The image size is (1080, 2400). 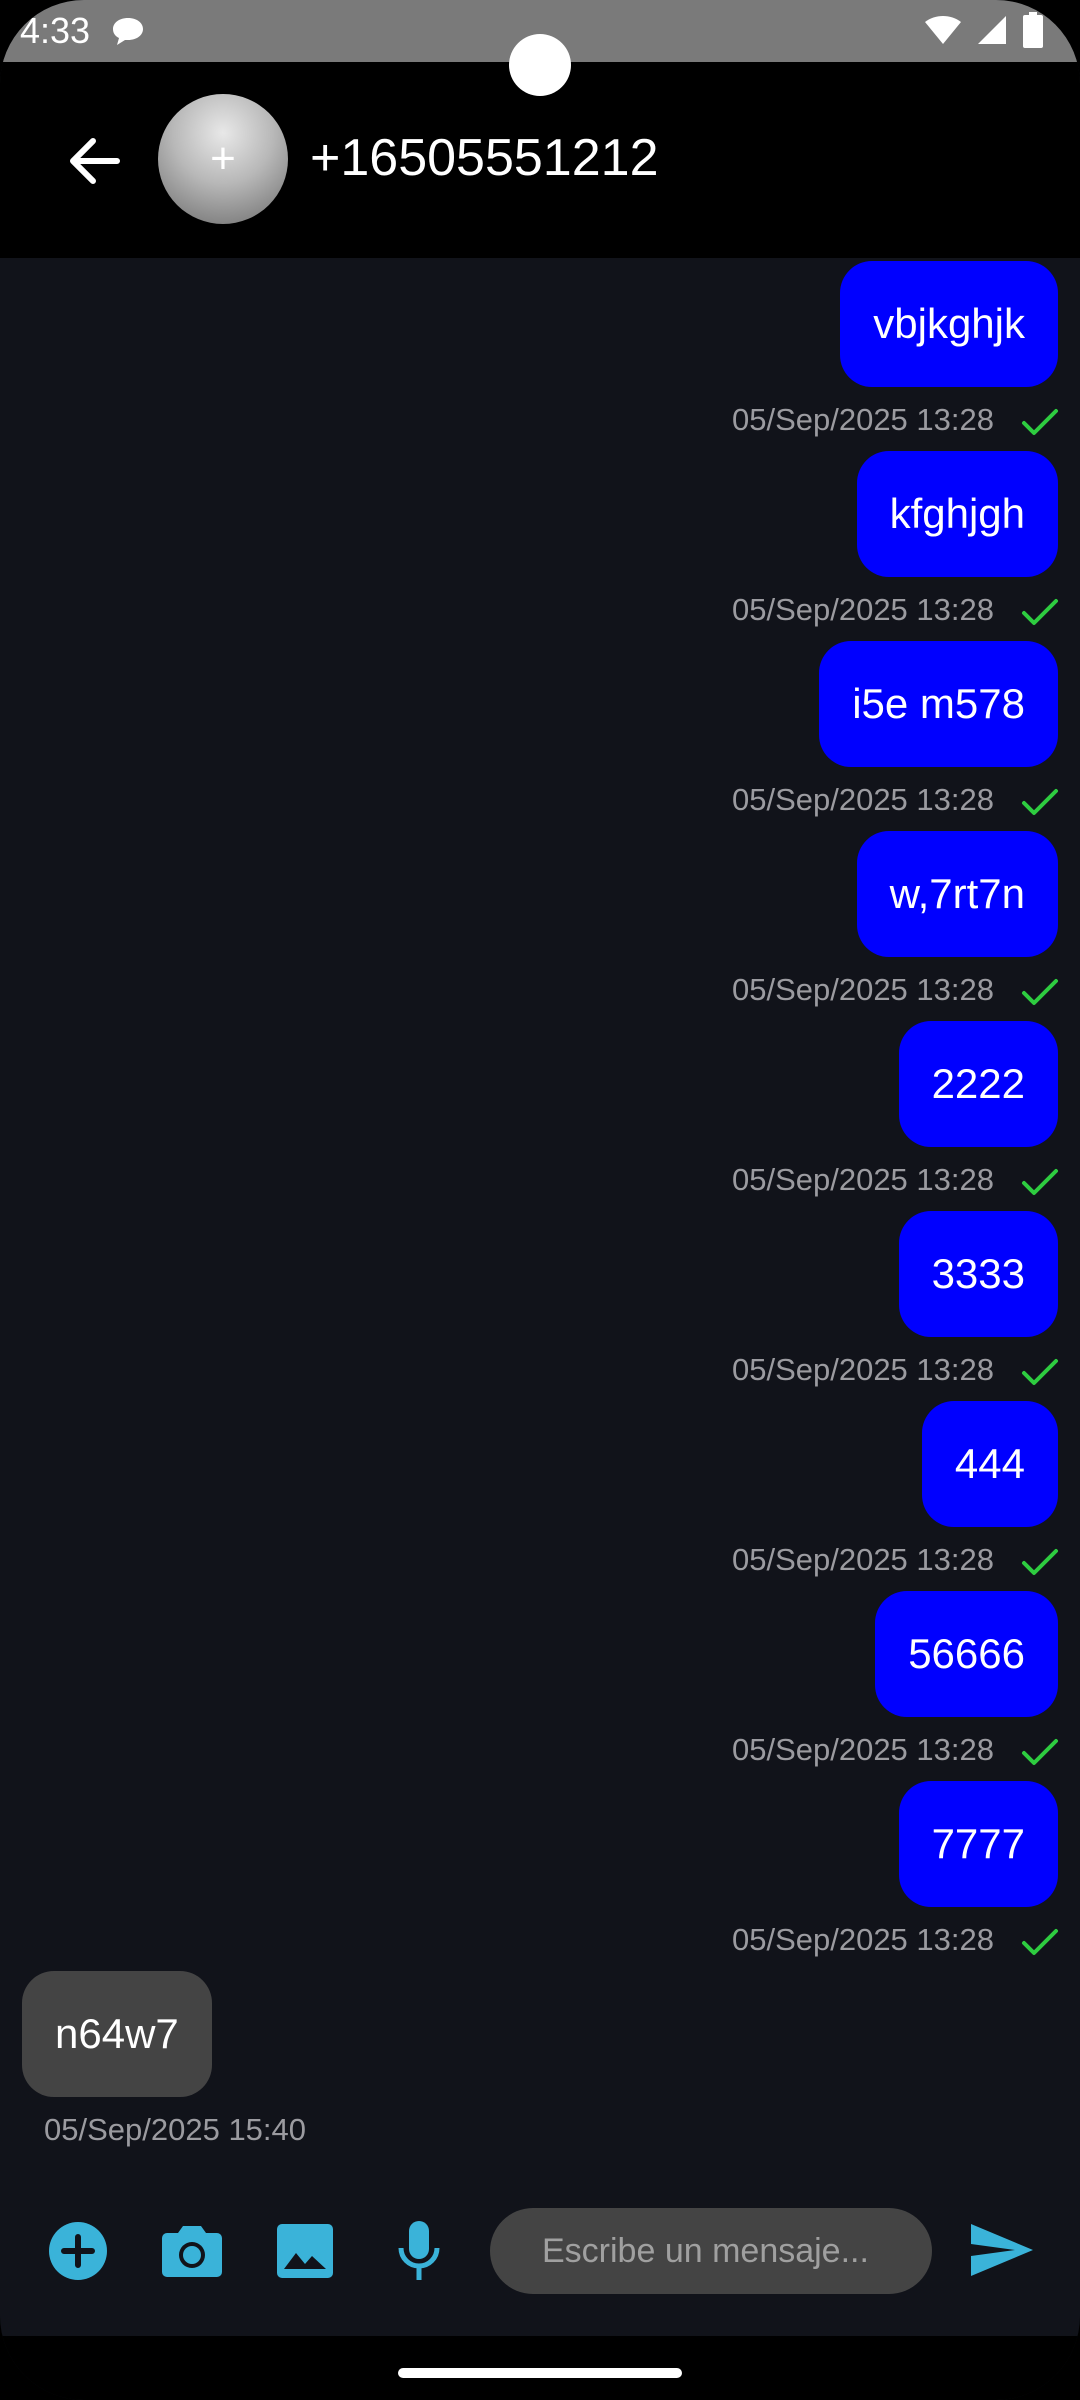 What do you see at coordinates (55, 30) in the screenshot?
I see `status-time: 4:33` at bounding box center [55, 30].